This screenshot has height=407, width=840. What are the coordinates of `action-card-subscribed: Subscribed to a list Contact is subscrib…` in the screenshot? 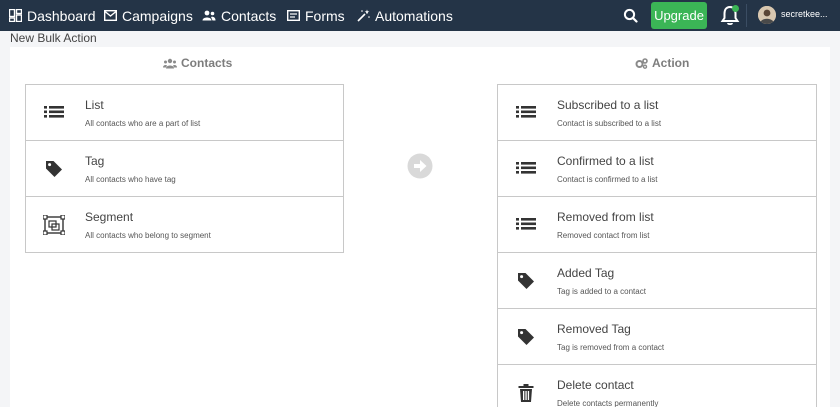 It's located at (657, 113).